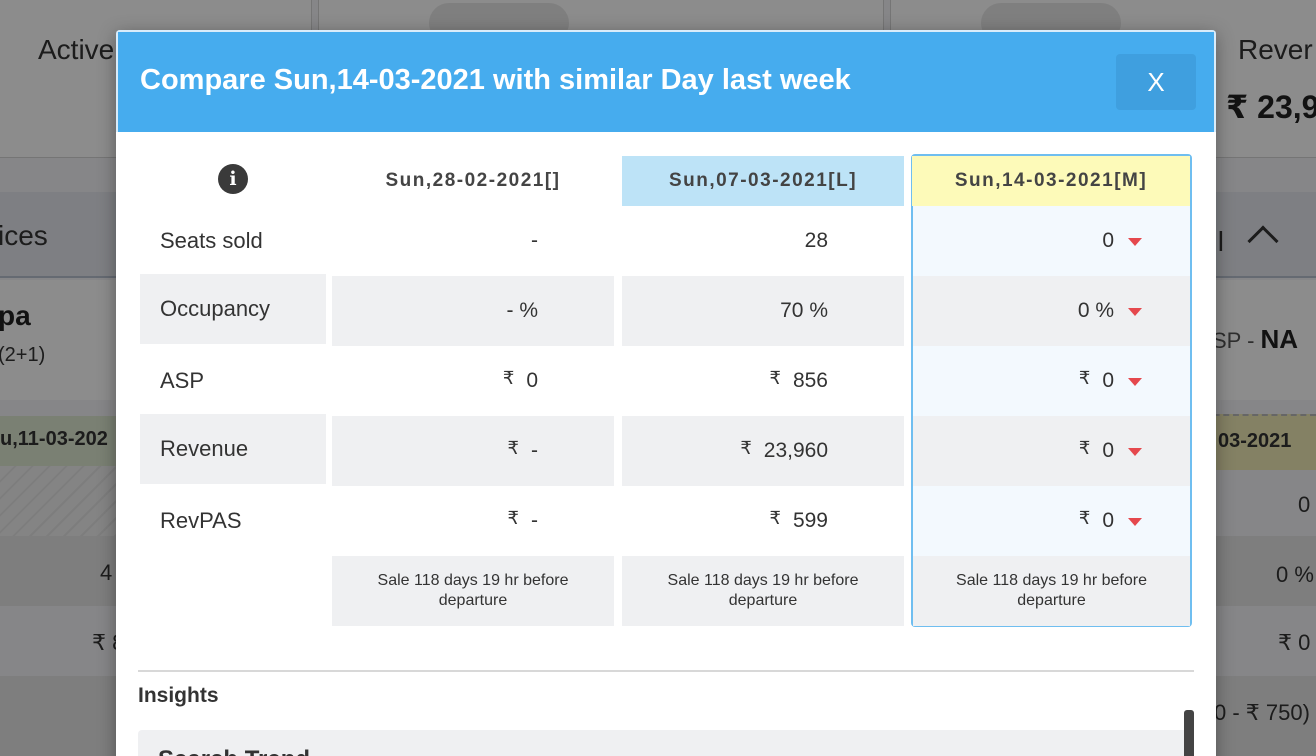  What do you see at coordinates (465, 180) in the screenshot?
I see `column-date: Sun,28-02-2021` at bounding box center [465, 180].